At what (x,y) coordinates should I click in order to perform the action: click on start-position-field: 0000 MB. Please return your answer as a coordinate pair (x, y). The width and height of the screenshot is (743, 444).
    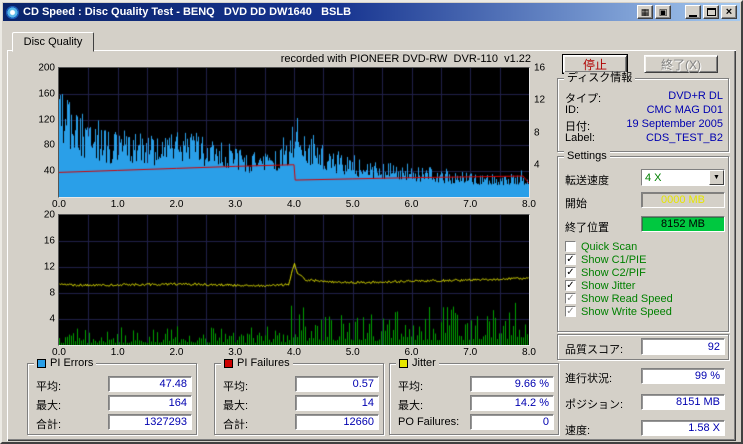
    Looking at the image, I should click on (683, 200).